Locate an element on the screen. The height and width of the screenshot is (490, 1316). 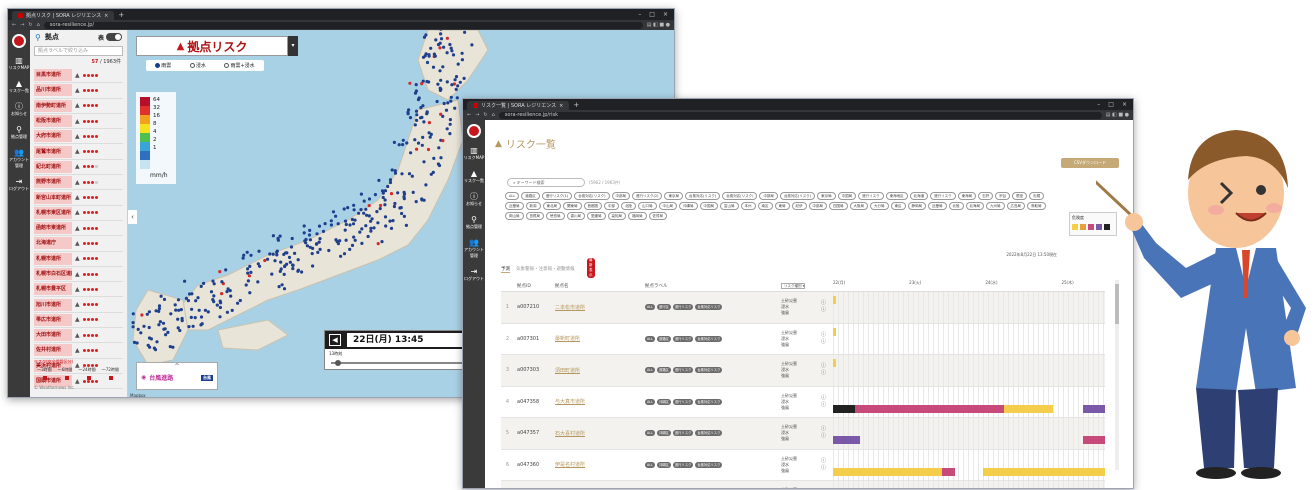
site-list-item: 旭川市道所 ▲ is located at coordinates (78, 305).